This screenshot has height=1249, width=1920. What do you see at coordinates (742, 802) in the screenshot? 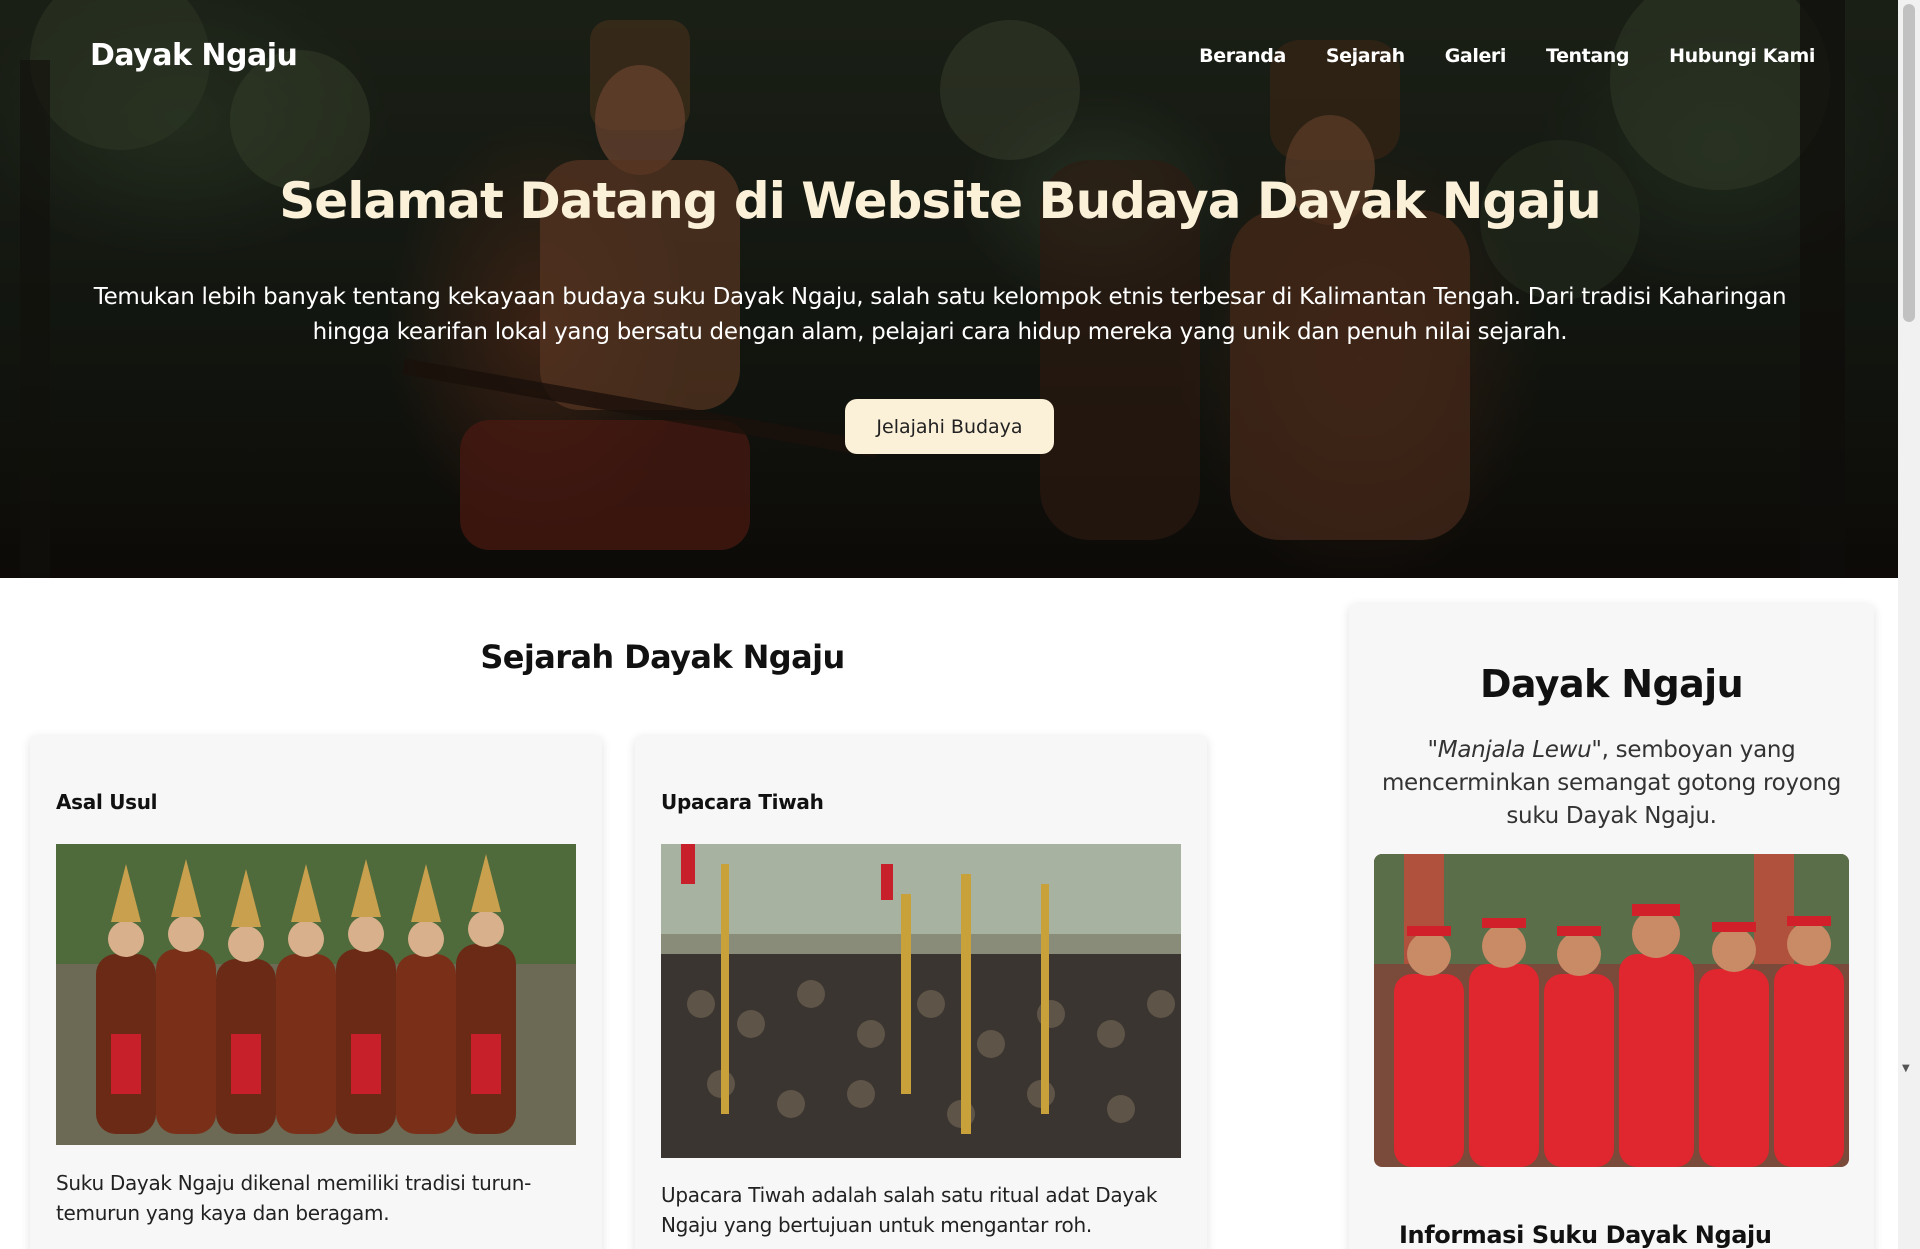
I see `card-title: Upacara Tiwah` at bounding box center [742, 802].